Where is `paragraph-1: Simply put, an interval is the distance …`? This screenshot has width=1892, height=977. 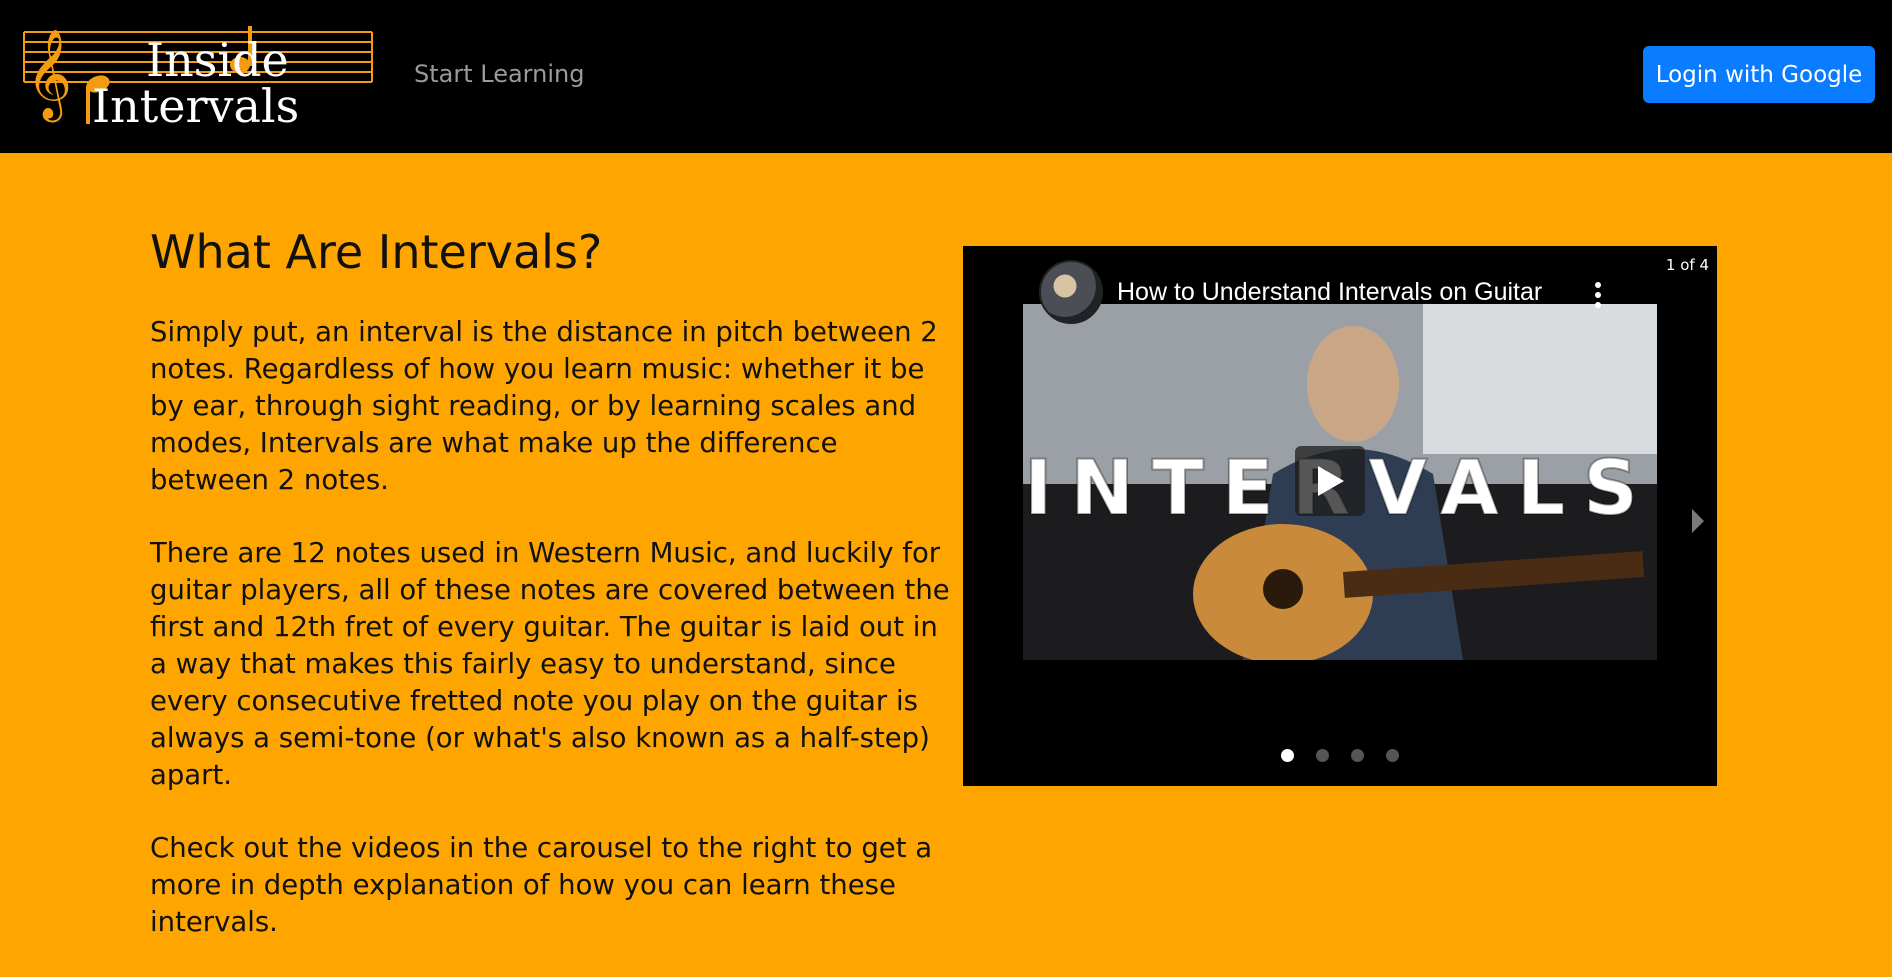
paragraph-1: Simply put, an interval is the distance … is located at coordinates (544, 406).